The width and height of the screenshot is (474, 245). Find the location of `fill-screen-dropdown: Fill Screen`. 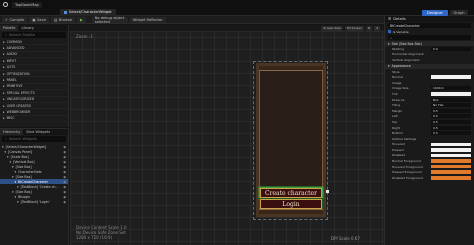

fill-screen-dropdown: Fill Screen is located at coordinates (354, 28).